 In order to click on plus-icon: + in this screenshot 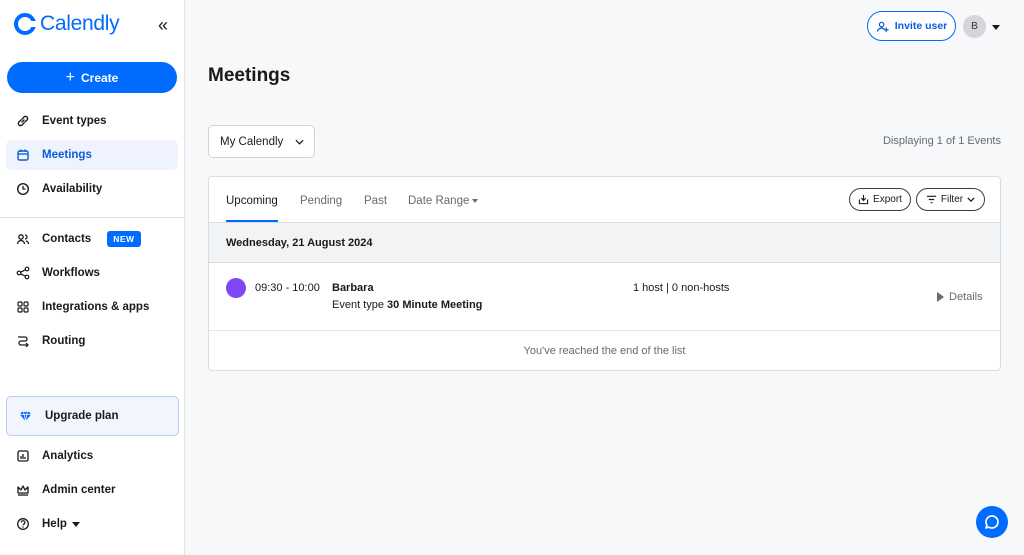, I will do `click(70, 77)`.